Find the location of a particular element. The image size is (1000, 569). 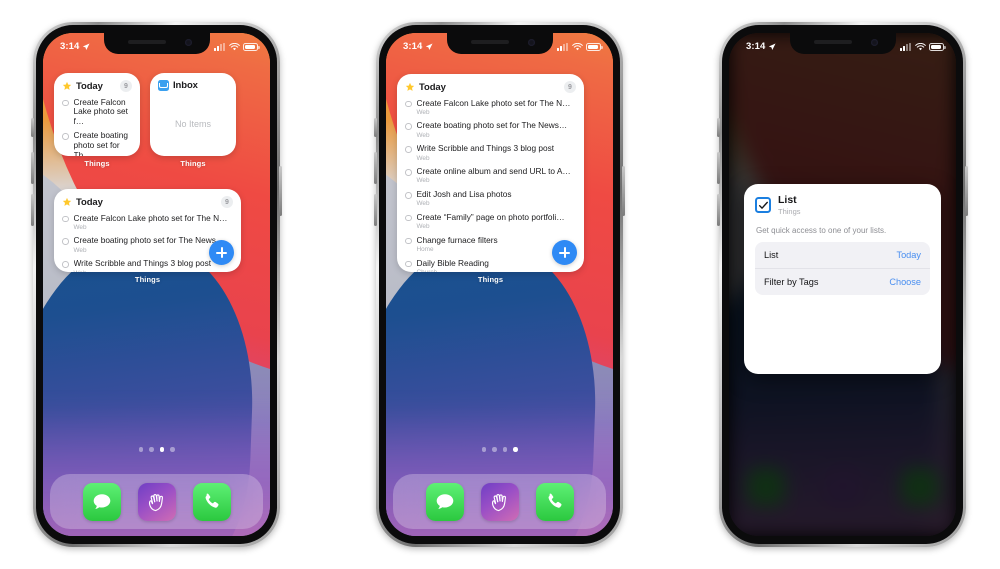

battery-icon is located at coordinates (594, 46).